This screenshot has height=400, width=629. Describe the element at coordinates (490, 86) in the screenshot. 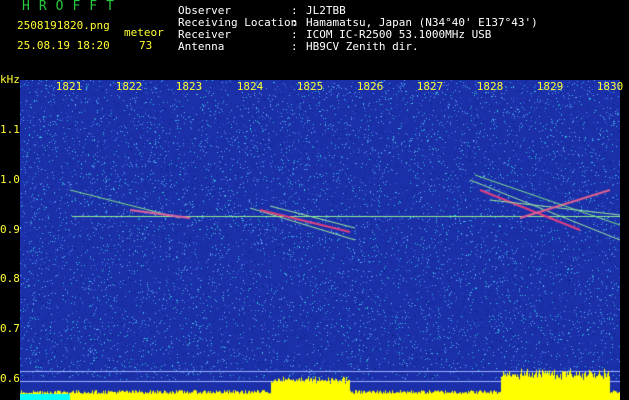

I see `x-tick-label: 1828` at that location.